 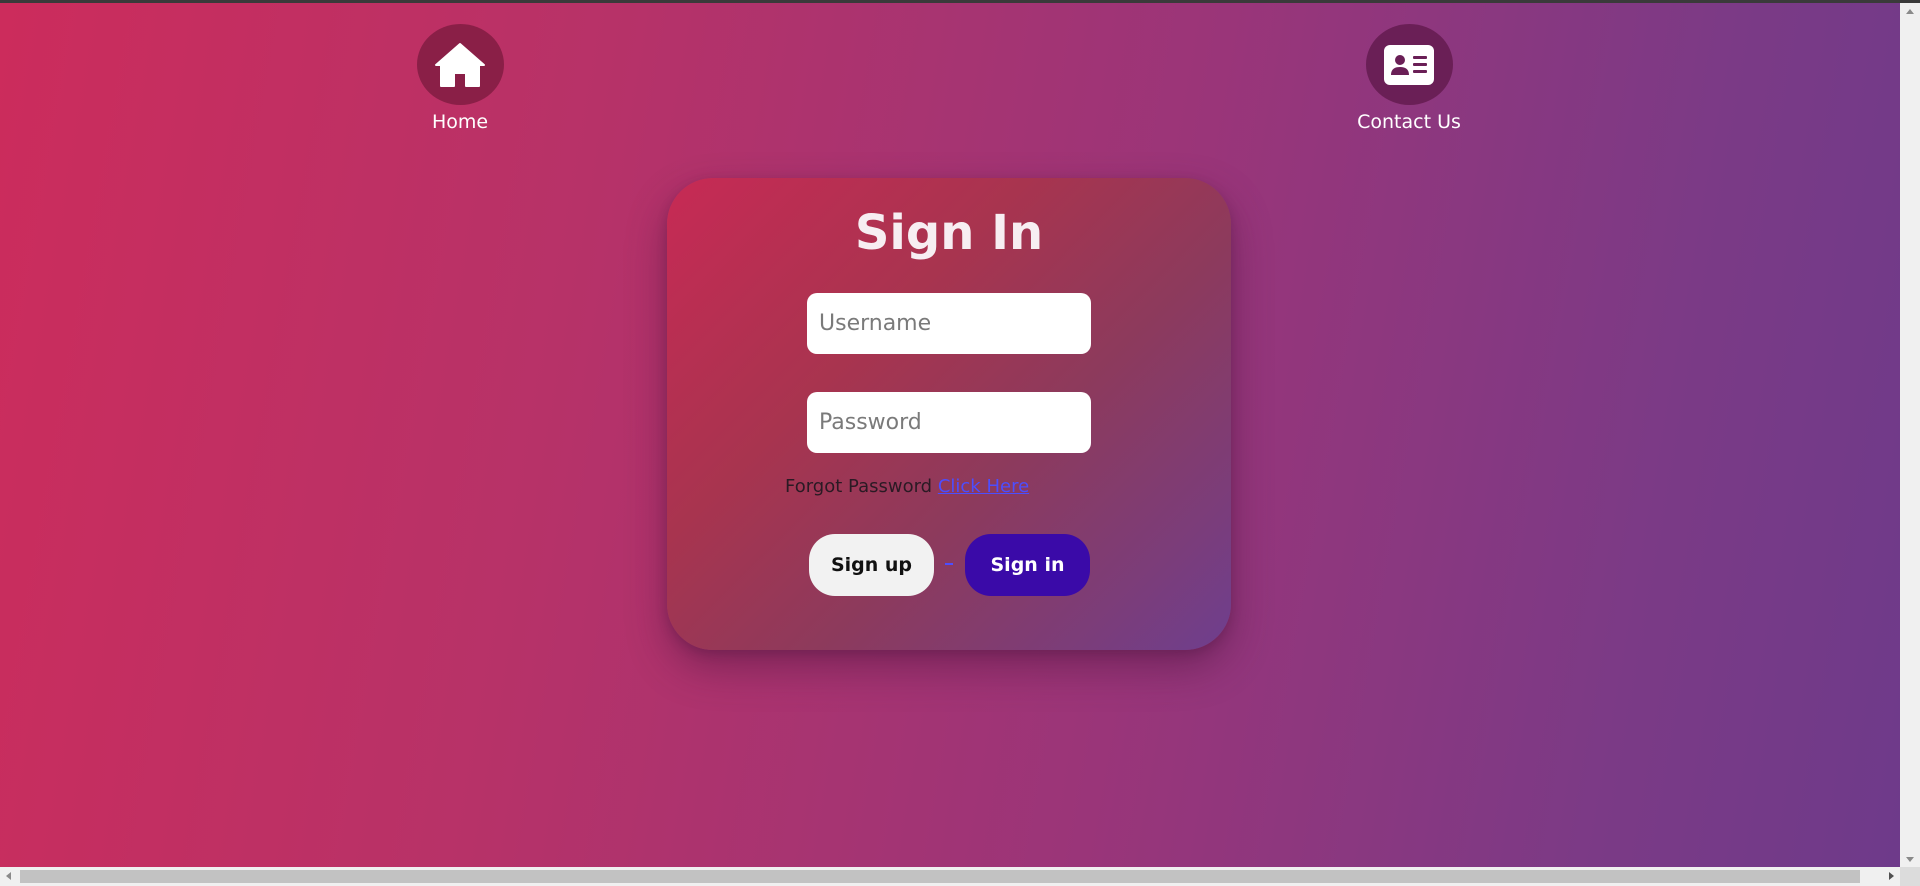 What do you see at coordinates (940, 876) in the screenshot?
I see `horizontal-scroll-thumb` at bounding box center [940, 876].